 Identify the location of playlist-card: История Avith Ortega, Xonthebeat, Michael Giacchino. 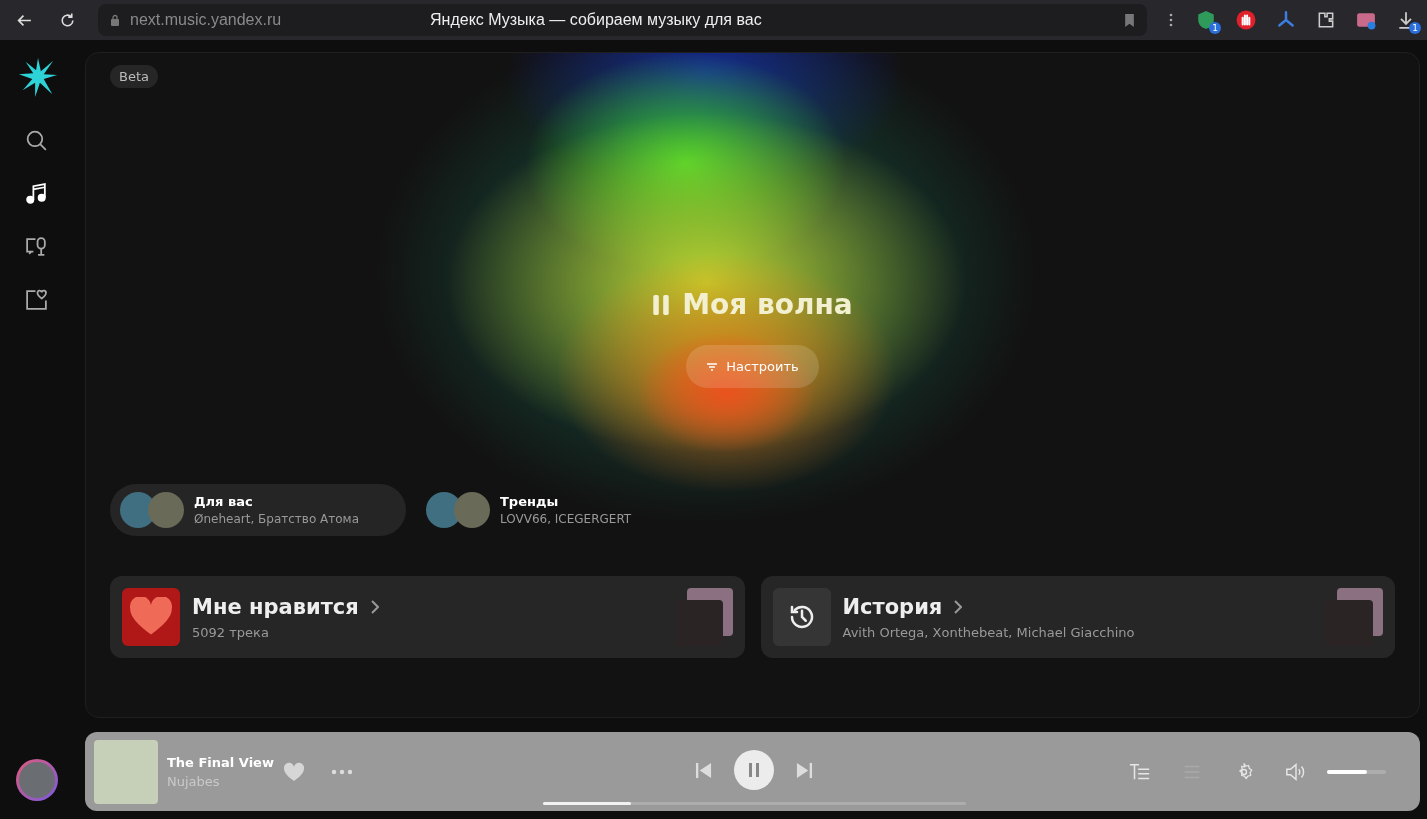
(1077, 617).